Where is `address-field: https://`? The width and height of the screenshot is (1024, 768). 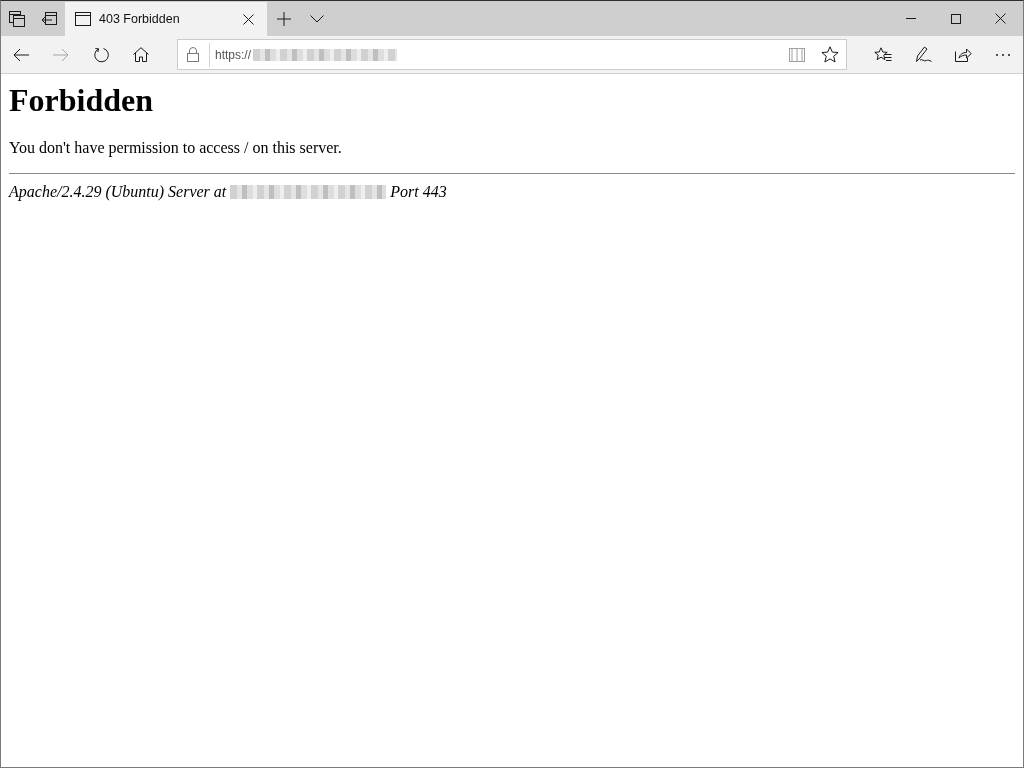
address-field: https:// is located at coordinates (512, 54).